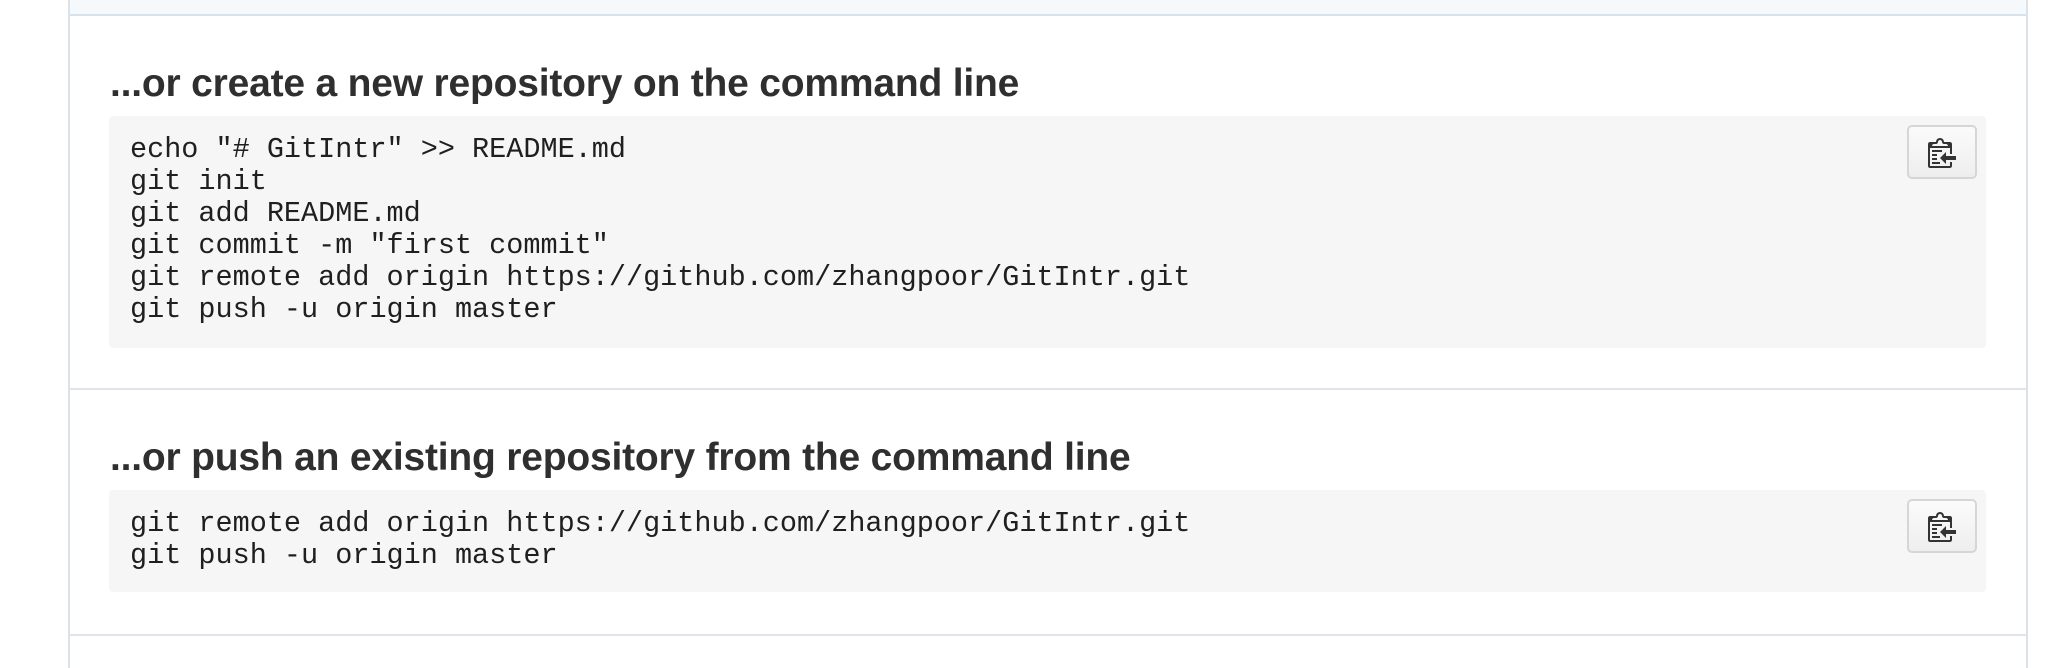 This screenshot has height=668, width=2048. I want to click on top-panel-edge, so click(1048, 8).